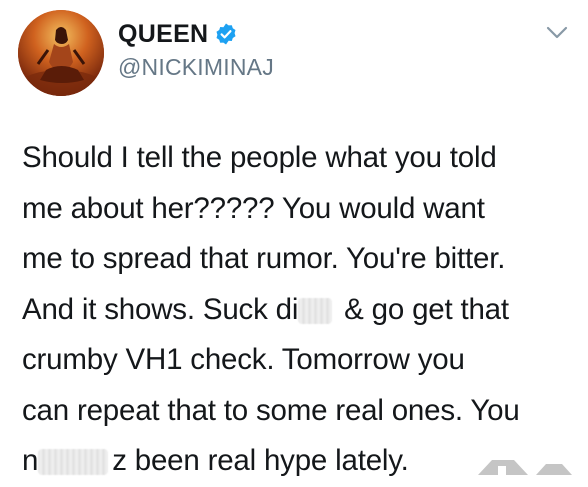  I want to click on display-name: QUEEN, so click(163, 34).